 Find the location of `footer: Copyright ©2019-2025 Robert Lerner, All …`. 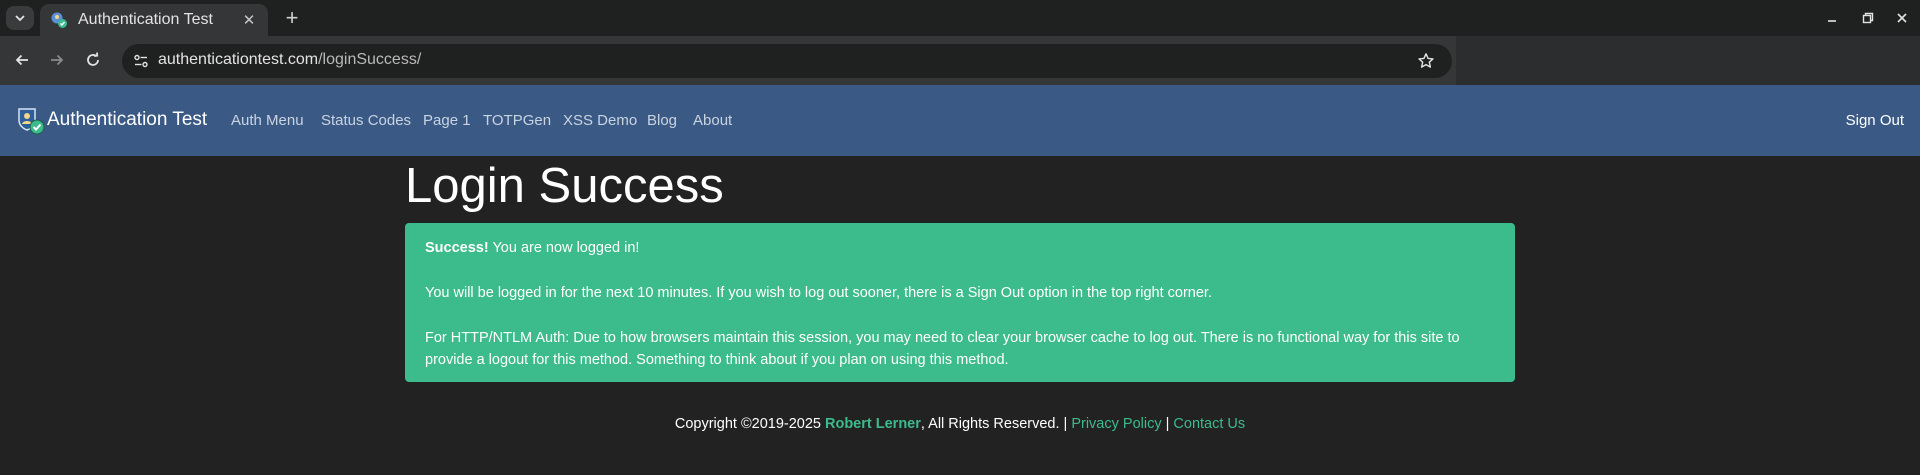

footer: Copyright ©2019-2025 Robert Lerner, All … is located at coordinates (960, 424).